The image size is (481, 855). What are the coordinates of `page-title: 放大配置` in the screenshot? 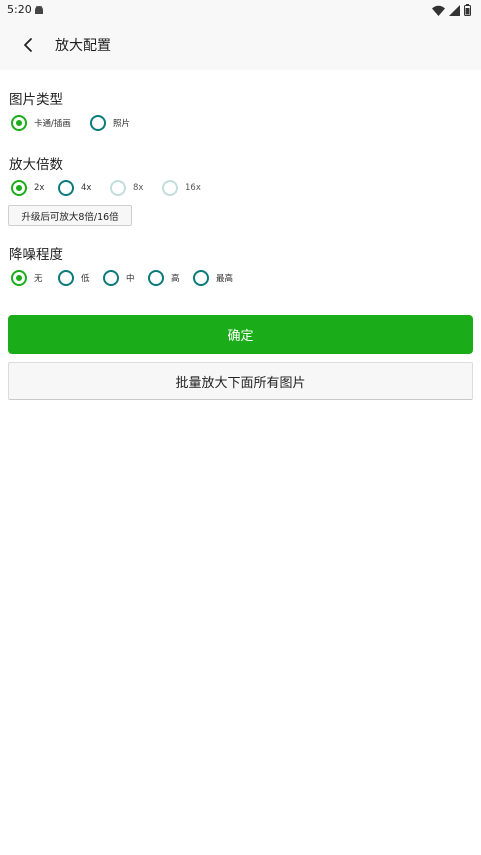 It's located at (83, 46).